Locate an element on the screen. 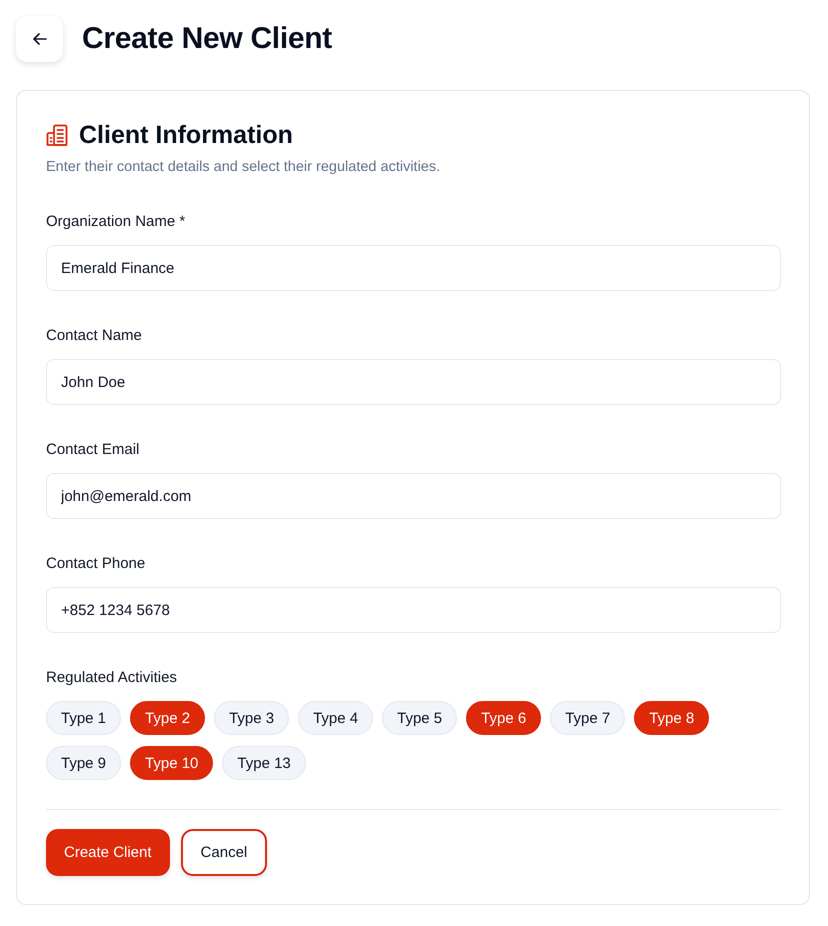 This screenshot has width=828, height=926. input-field: Emerald Finance is located at coordinates (413, 268).